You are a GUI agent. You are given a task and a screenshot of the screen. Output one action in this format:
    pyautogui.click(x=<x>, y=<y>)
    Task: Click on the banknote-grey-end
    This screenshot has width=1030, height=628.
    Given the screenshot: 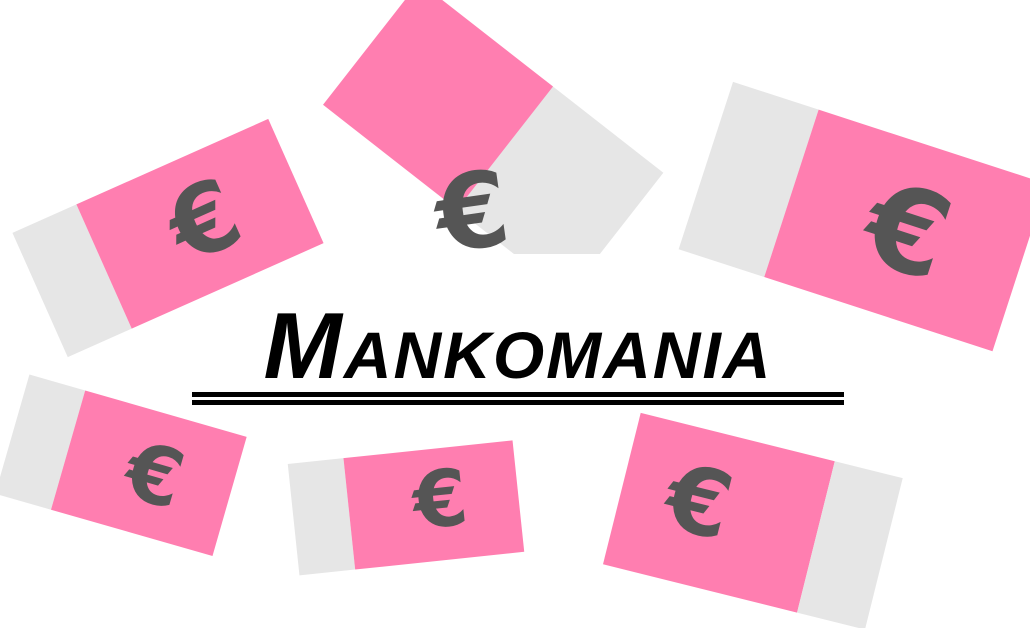 What is the action you would take?
    pyautogui.click(x=321, y=517)
    